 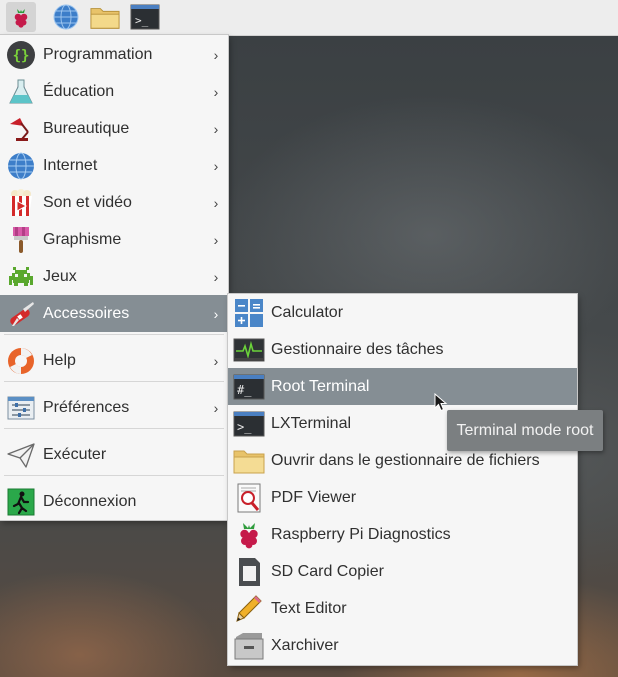 What do you see at coordinates (402, 312) in the screenshot?
I see `submenu-item-calculator: Calculator` at bounding box center [402, 312].